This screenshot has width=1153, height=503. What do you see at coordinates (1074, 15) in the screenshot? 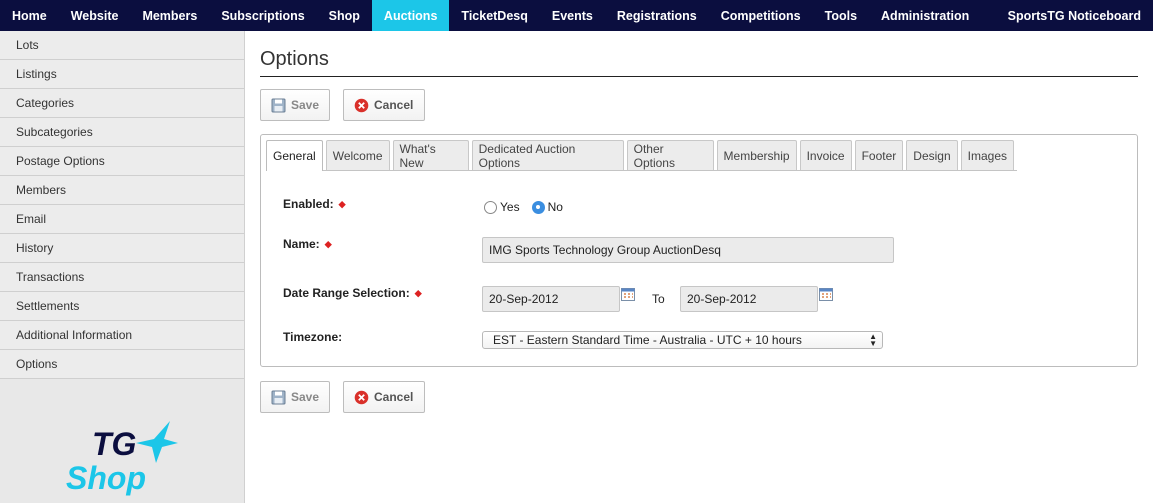
I see `nav-item-noticeboard: SportsTG Noticeboard` at bounding box center [1074, 15].